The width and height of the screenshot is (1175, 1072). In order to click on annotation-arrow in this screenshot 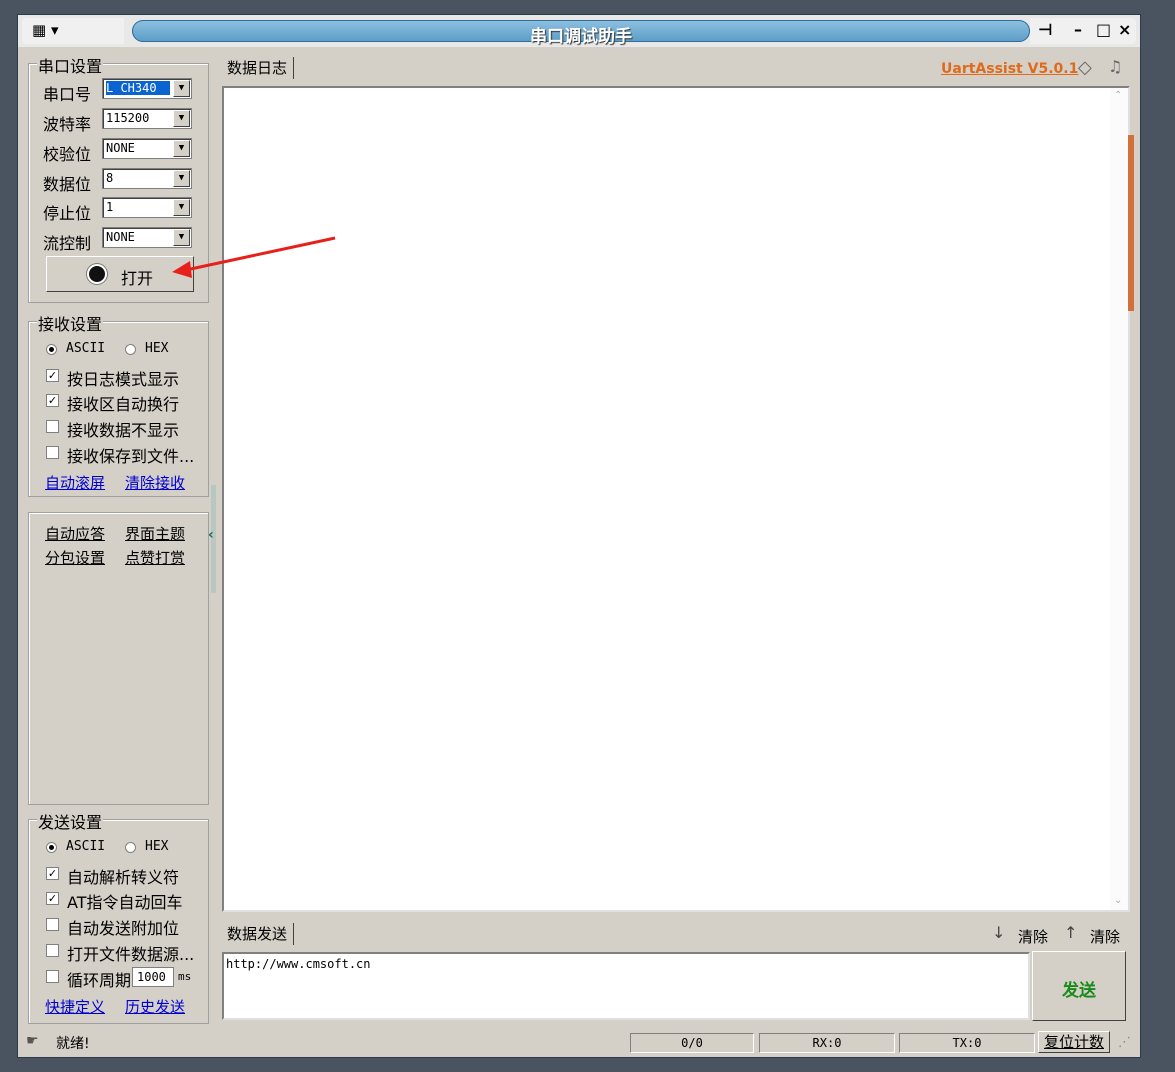, I will do `click(254, 257)`.